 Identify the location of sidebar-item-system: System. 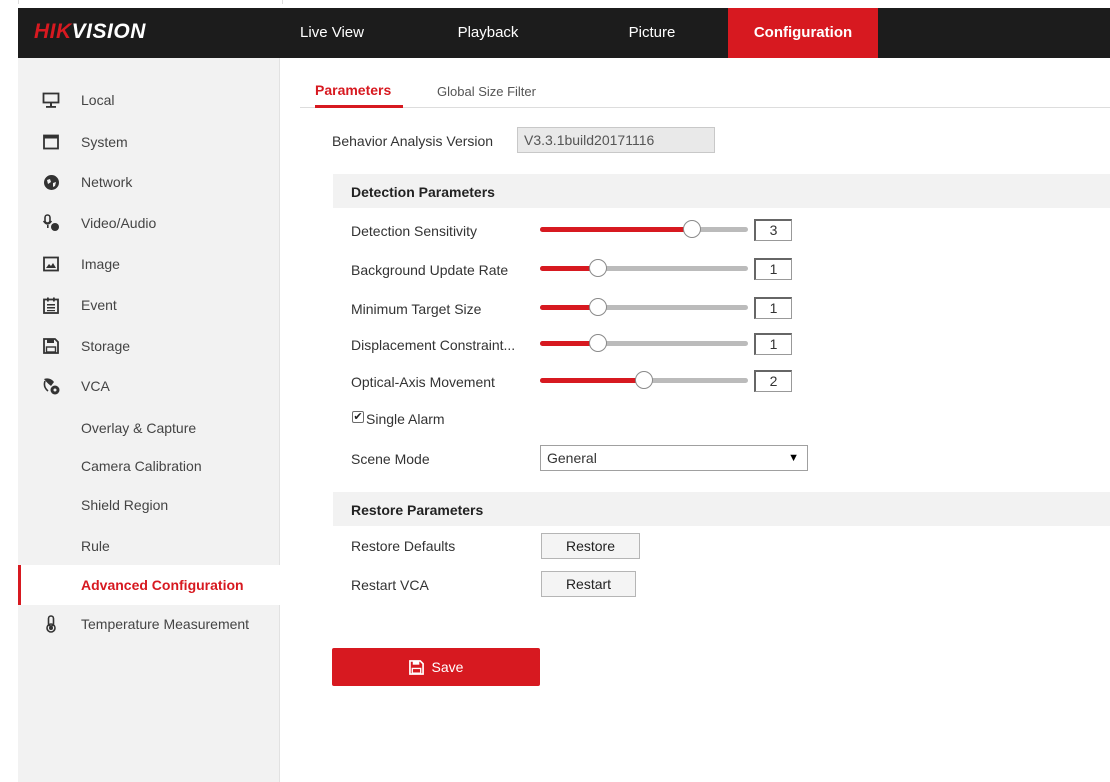
(149, 142).